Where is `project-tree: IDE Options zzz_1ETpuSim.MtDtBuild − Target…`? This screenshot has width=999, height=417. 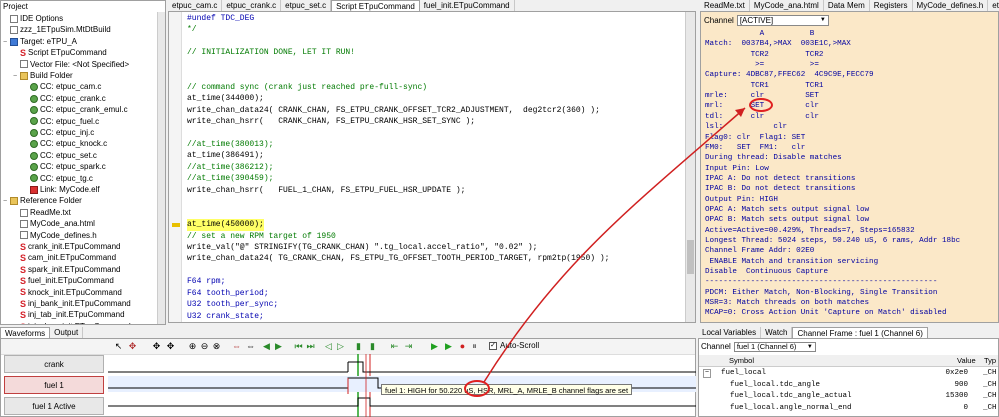
project-tree: IDE Options zzz_1ETpuSim.MtDtBuild − Target… is located at coordinates (83, 168).